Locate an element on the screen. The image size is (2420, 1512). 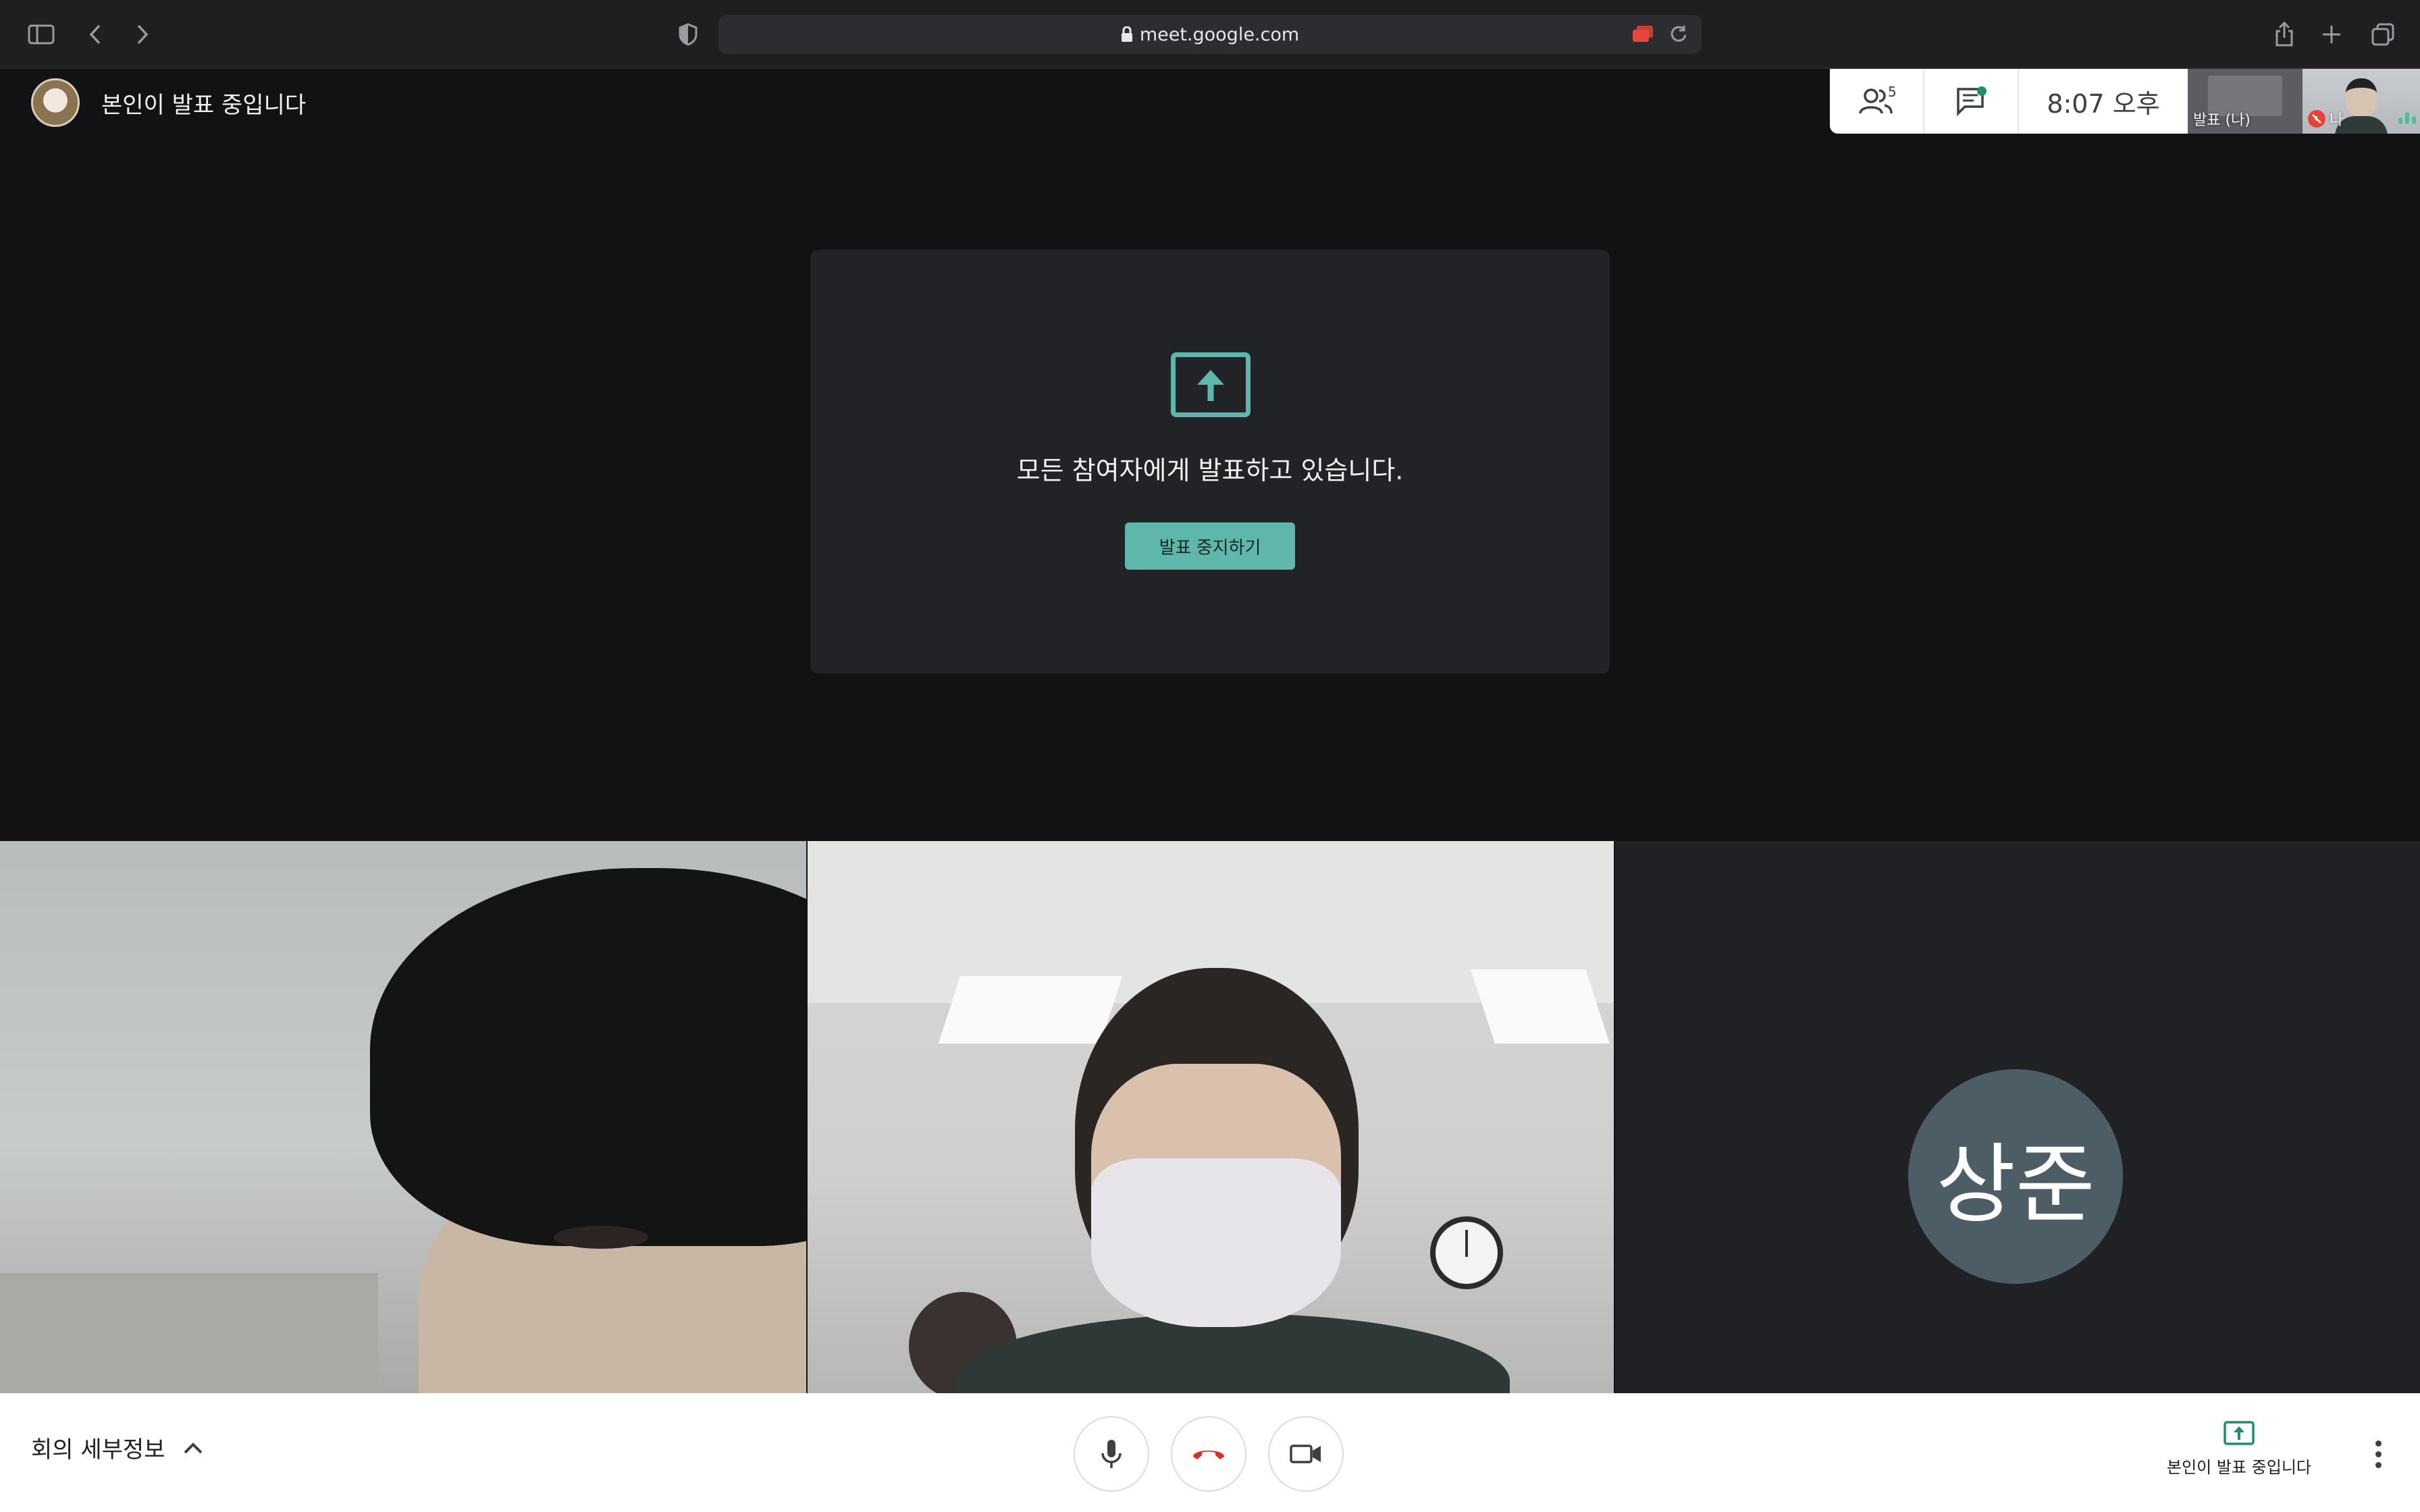
hang-up-icon is located at coordinates (1208, 1455).